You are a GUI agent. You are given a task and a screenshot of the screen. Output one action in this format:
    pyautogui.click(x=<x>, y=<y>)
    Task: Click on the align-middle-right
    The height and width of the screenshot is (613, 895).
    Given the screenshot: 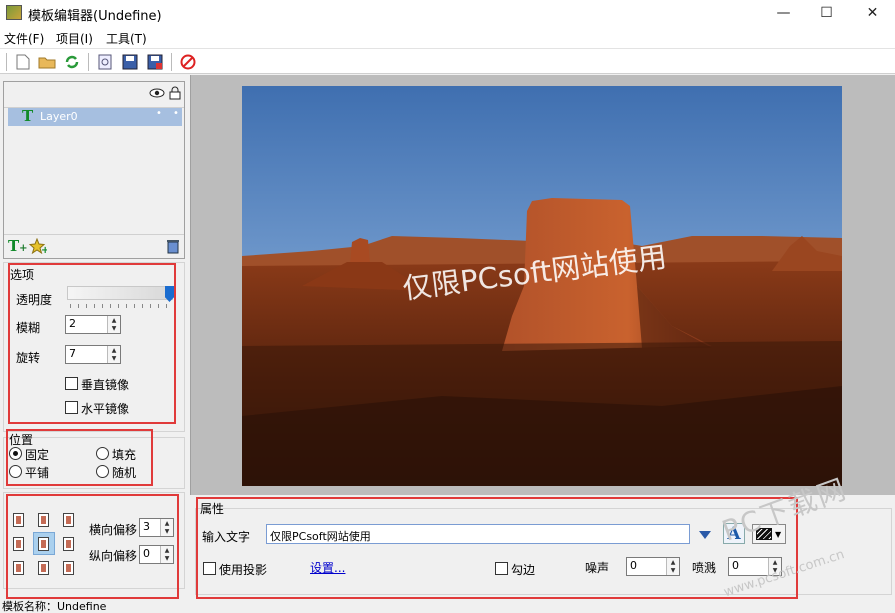 What is the action you would take?
    pyautogui.click(x=68, y=544)
    